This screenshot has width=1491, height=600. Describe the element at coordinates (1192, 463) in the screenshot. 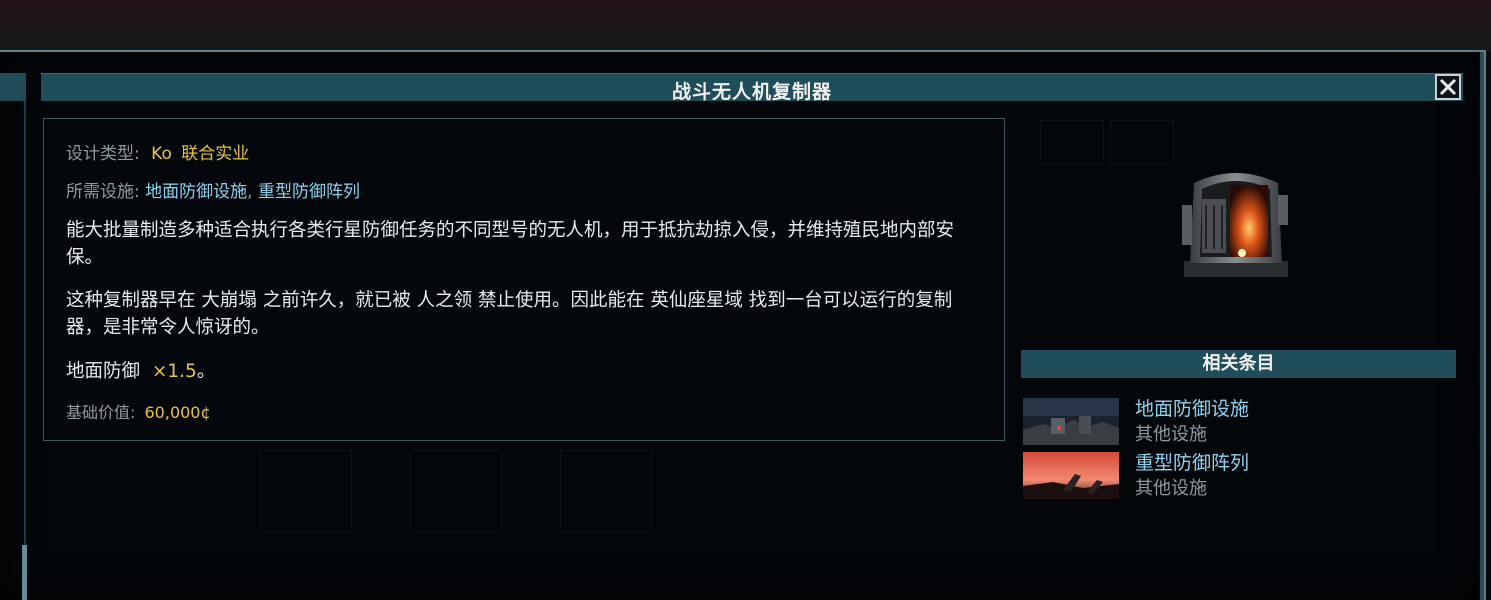

I see `related-entry-name: 重型防御阵列` at that location.